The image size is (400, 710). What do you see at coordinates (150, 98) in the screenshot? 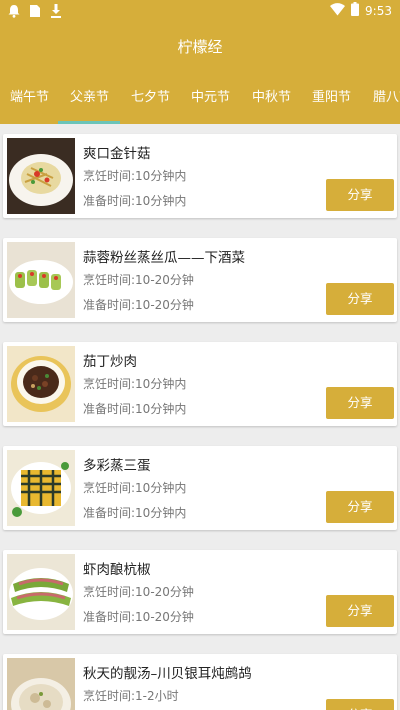
I see `tab-qixi: 七夕节` at bounding box center [150, 98].